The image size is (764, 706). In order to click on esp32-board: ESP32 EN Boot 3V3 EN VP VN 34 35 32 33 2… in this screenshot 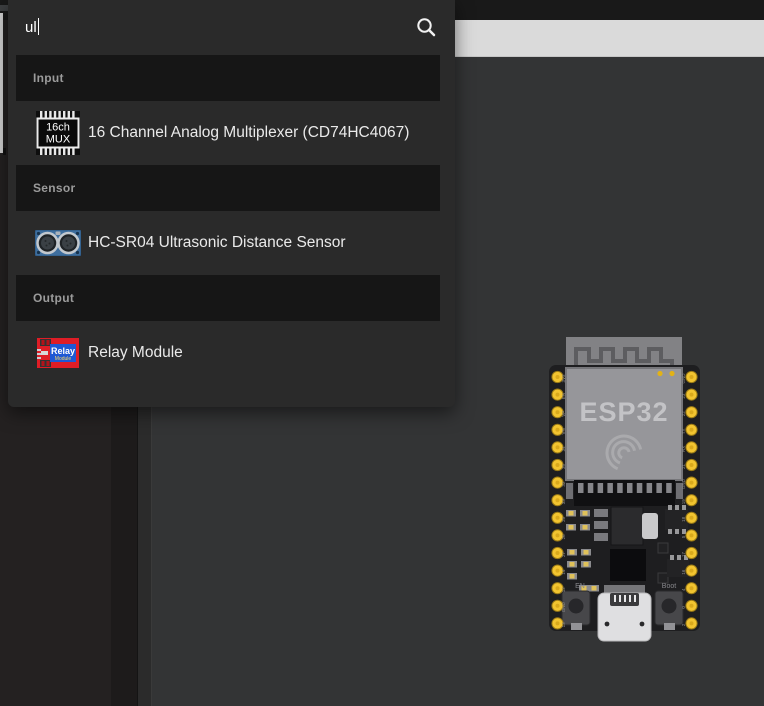, I will do `click(624, 491)`.